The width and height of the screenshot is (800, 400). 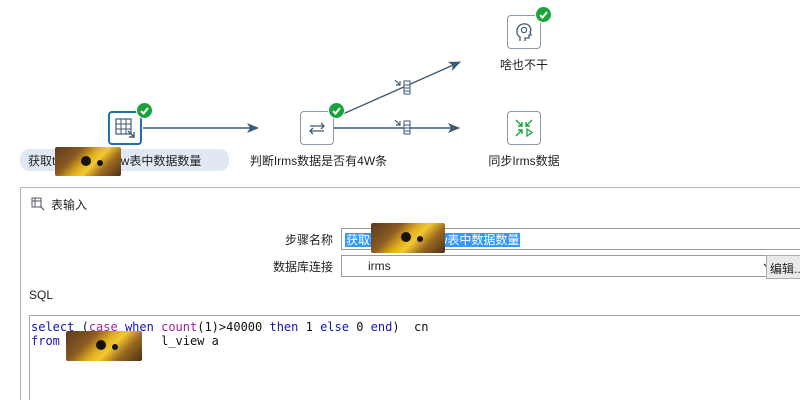 I want to click on db-connection-value: irms, so click(x=379, y=266).